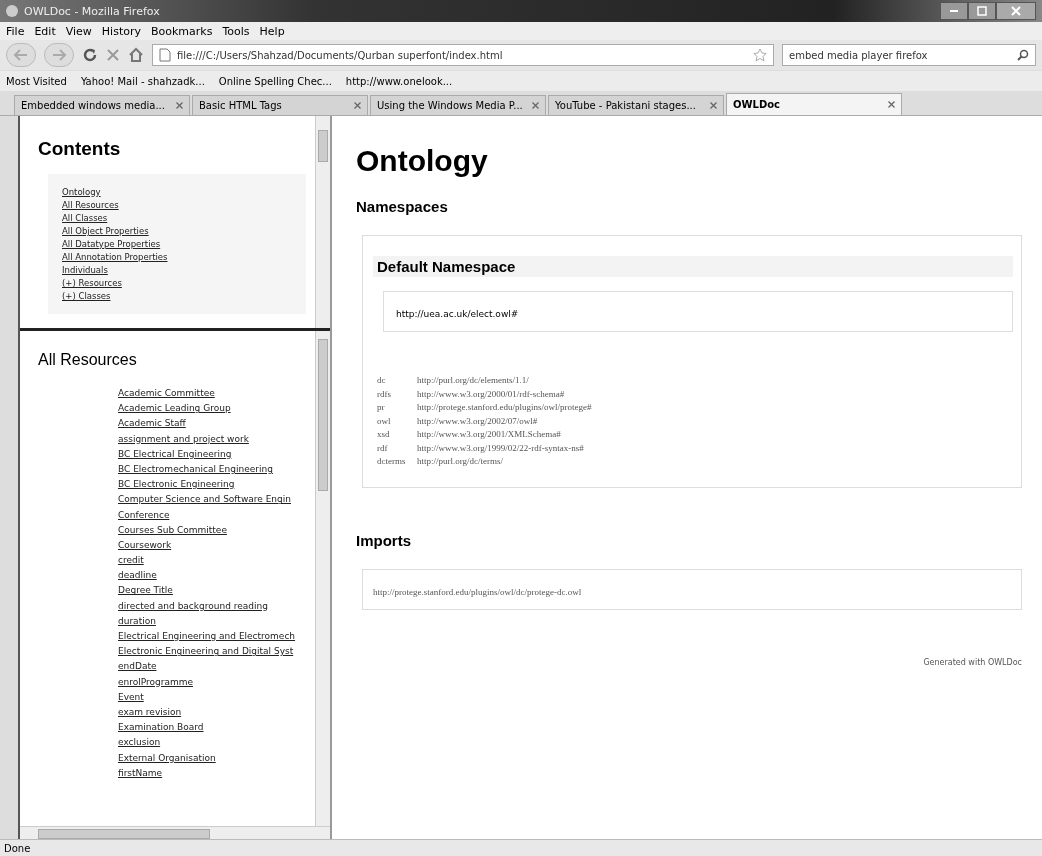 The image size is (1042, 856). What do you see at coordinates (216, 742) in the screenshot?
I see `resource-link: exclusion` at bounding box center [216, 742].